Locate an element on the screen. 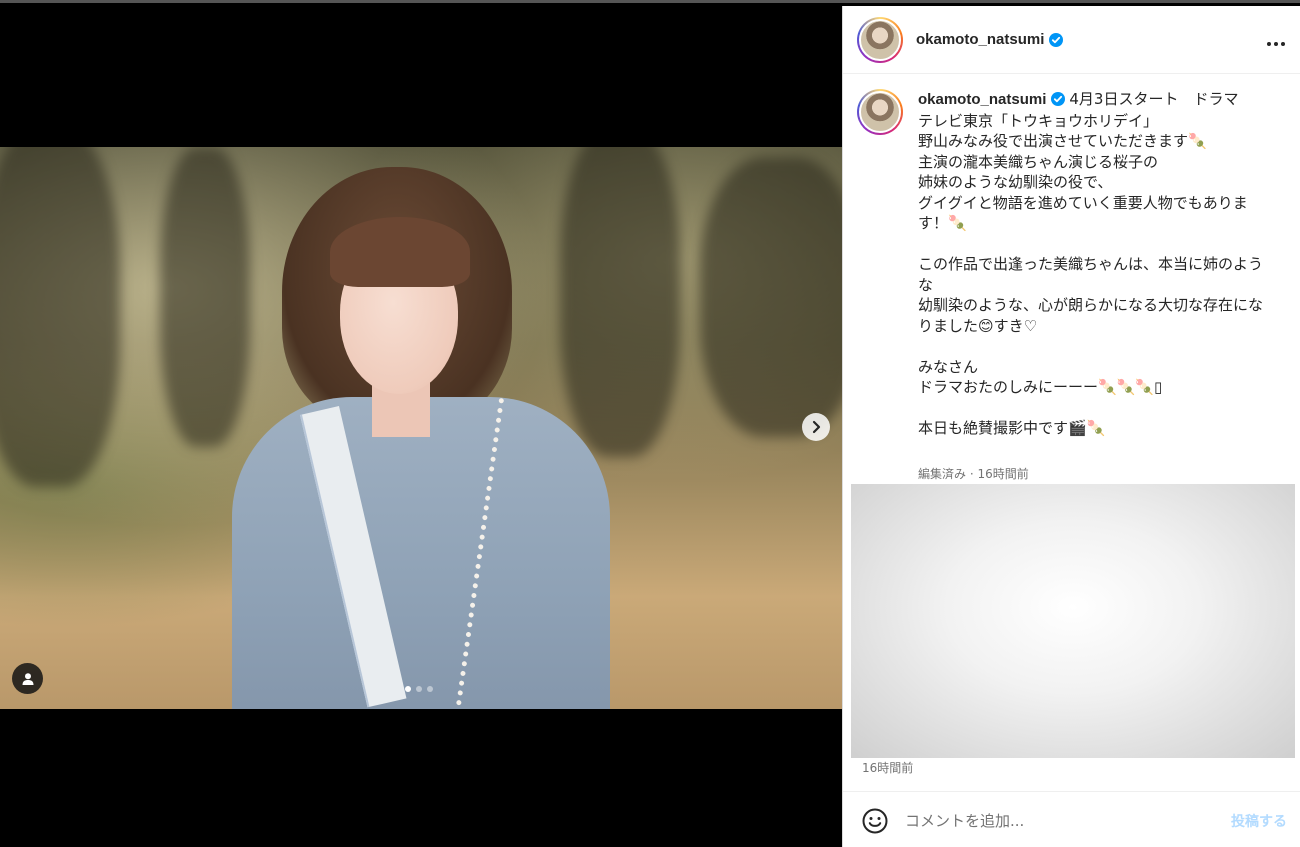 The image size is (1300, 847). post-header: okamoto_natsumi is located at coordinates (1071, 40).